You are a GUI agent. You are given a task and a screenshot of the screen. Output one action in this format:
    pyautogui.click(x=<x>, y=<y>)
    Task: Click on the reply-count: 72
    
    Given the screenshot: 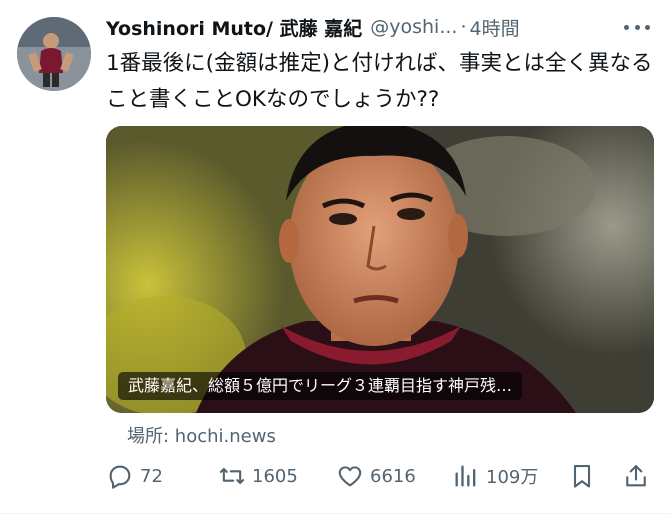 What is the action you would take?
    pyautogui.click(x=151, y=476)
    